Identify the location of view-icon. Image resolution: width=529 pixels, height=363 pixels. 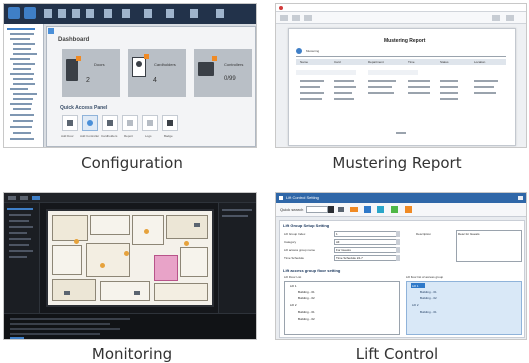
(341, 209).